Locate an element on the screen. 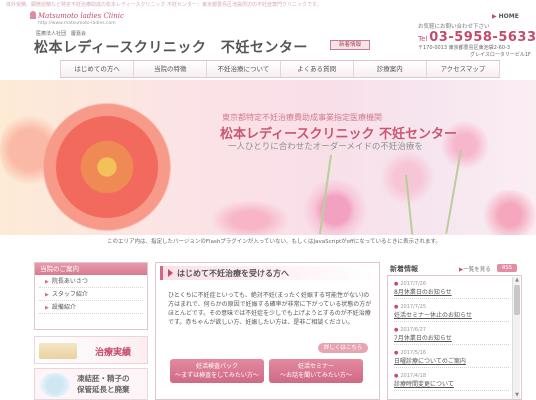 This screenshot has height=400, width=536. address: 〒170-0013 東京都豊島区東池袋2-60-3 is located at coordinates (464, 48).